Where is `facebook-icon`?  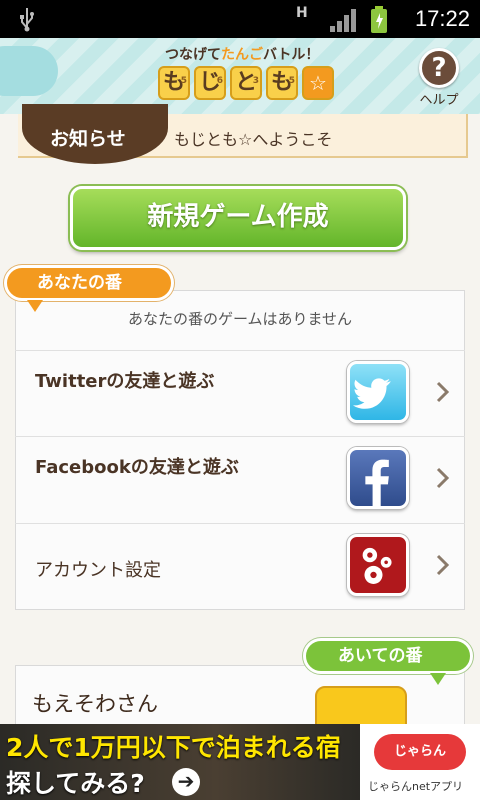
facebook-icon is located at coordinates (378, 478).